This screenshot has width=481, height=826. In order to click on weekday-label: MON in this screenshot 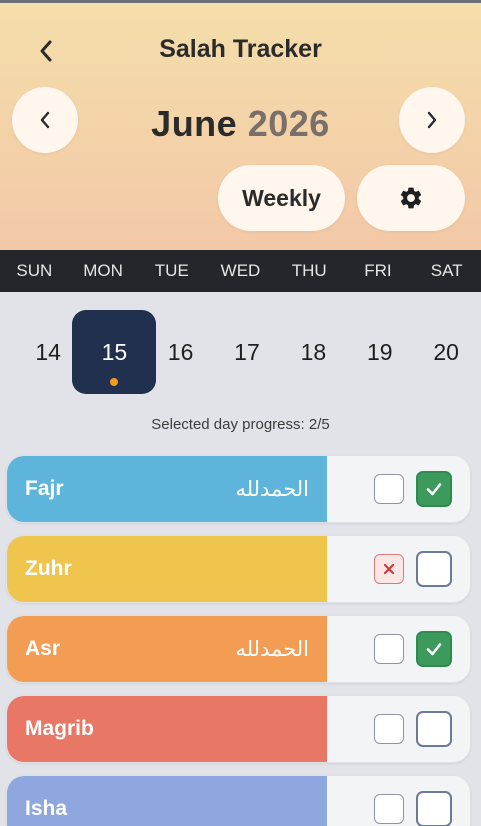, I will do `click(103, 270)`.